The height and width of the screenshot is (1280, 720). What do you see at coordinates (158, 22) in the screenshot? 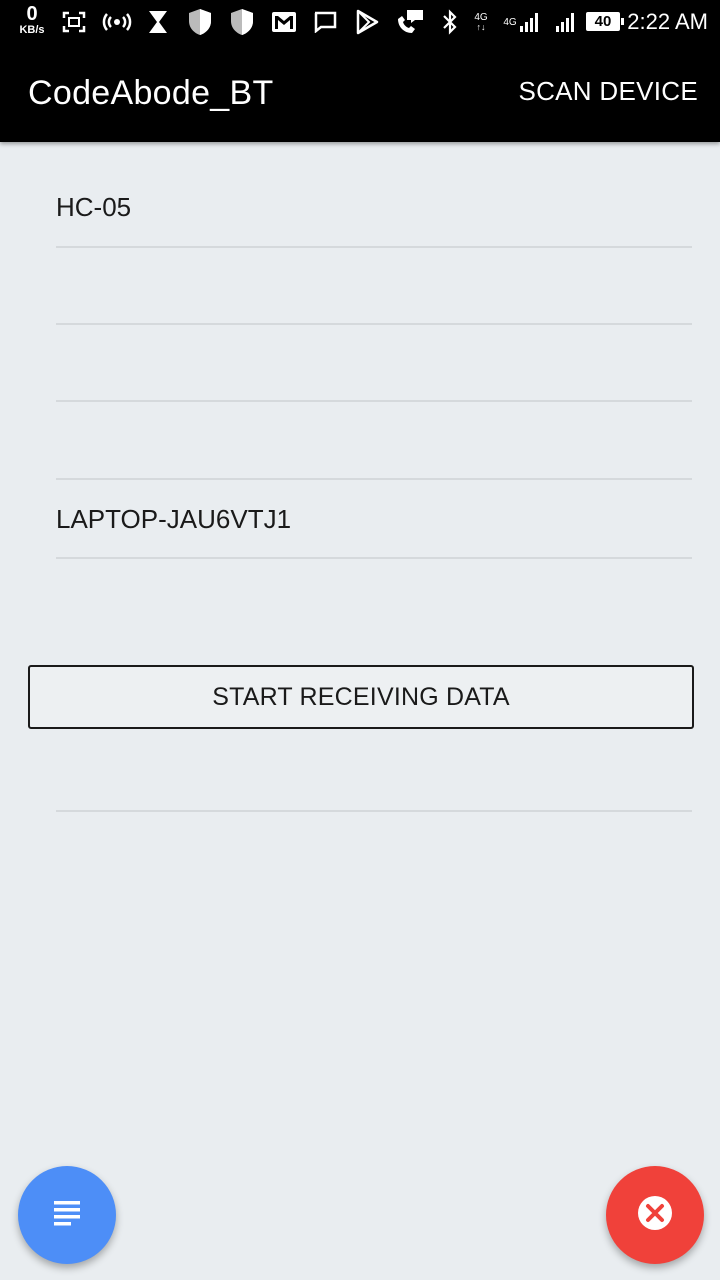
I see `hourglass-icon` at bounding box center [158, 22].